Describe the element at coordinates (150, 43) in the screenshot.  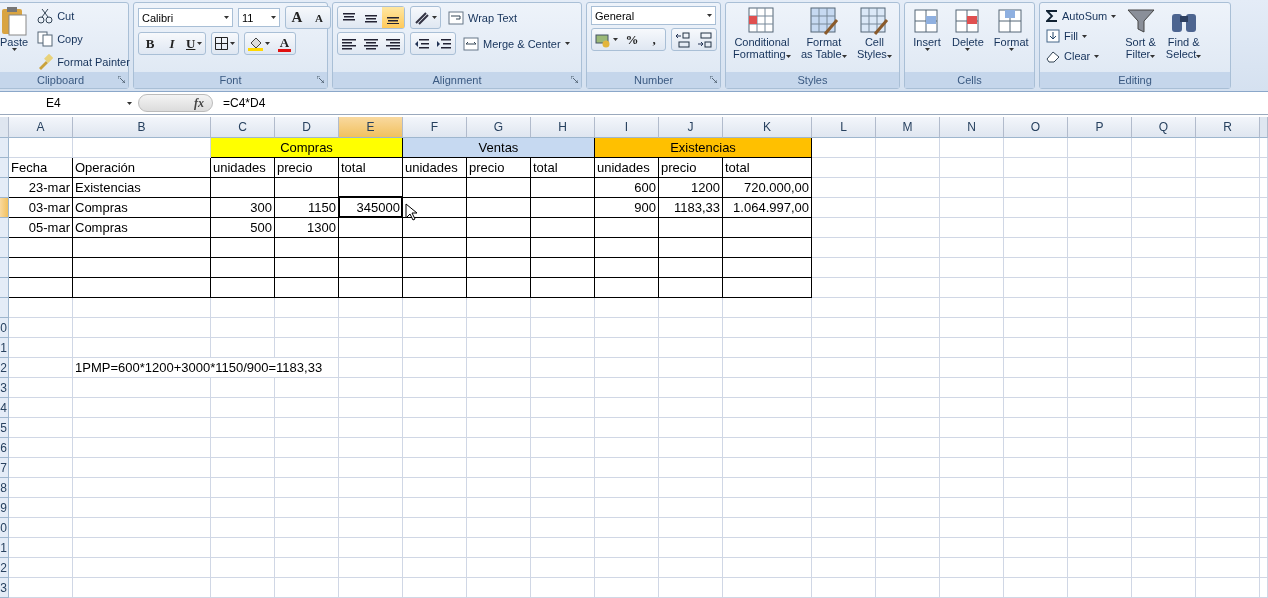
I see `bold-button: B` at that location.